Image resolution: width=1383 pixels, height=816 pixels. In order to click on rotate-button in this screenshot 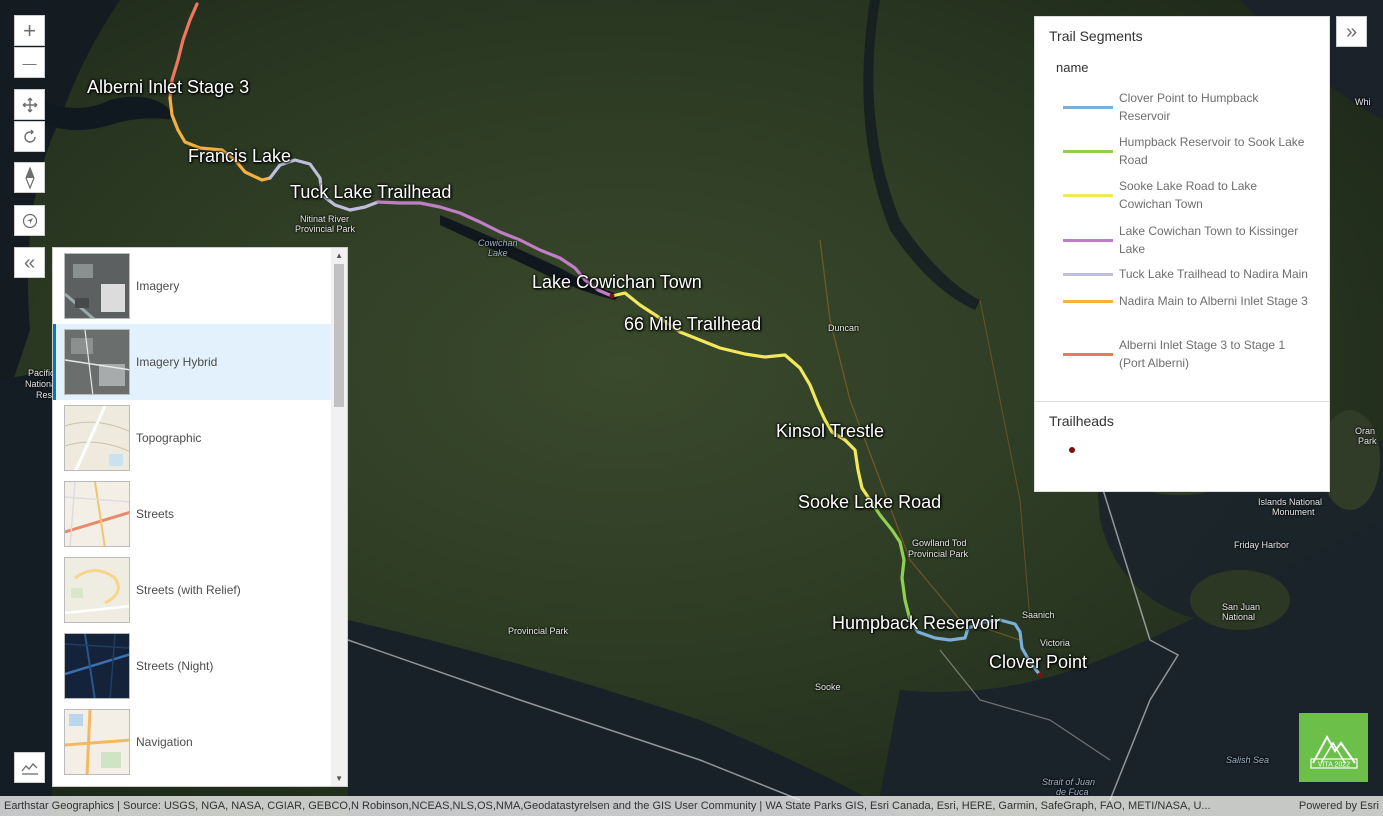, I will do `click(29, 136)`.